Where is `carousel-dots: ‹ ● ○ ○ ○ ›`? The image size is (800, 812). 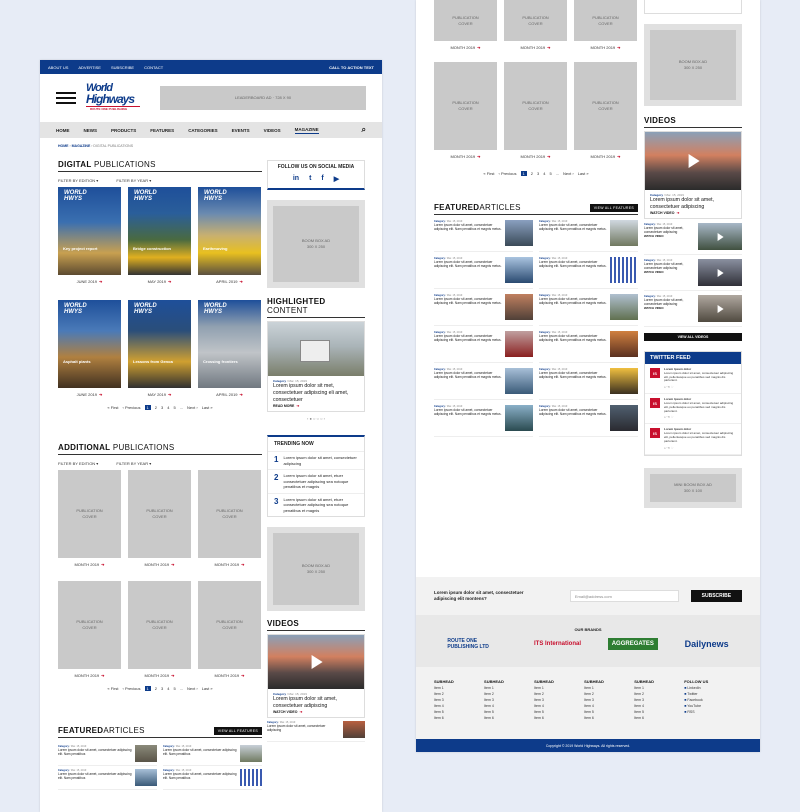 carousel-dots: ‹ ● ○ ○ ○ › is located at coordinates (316, 418).